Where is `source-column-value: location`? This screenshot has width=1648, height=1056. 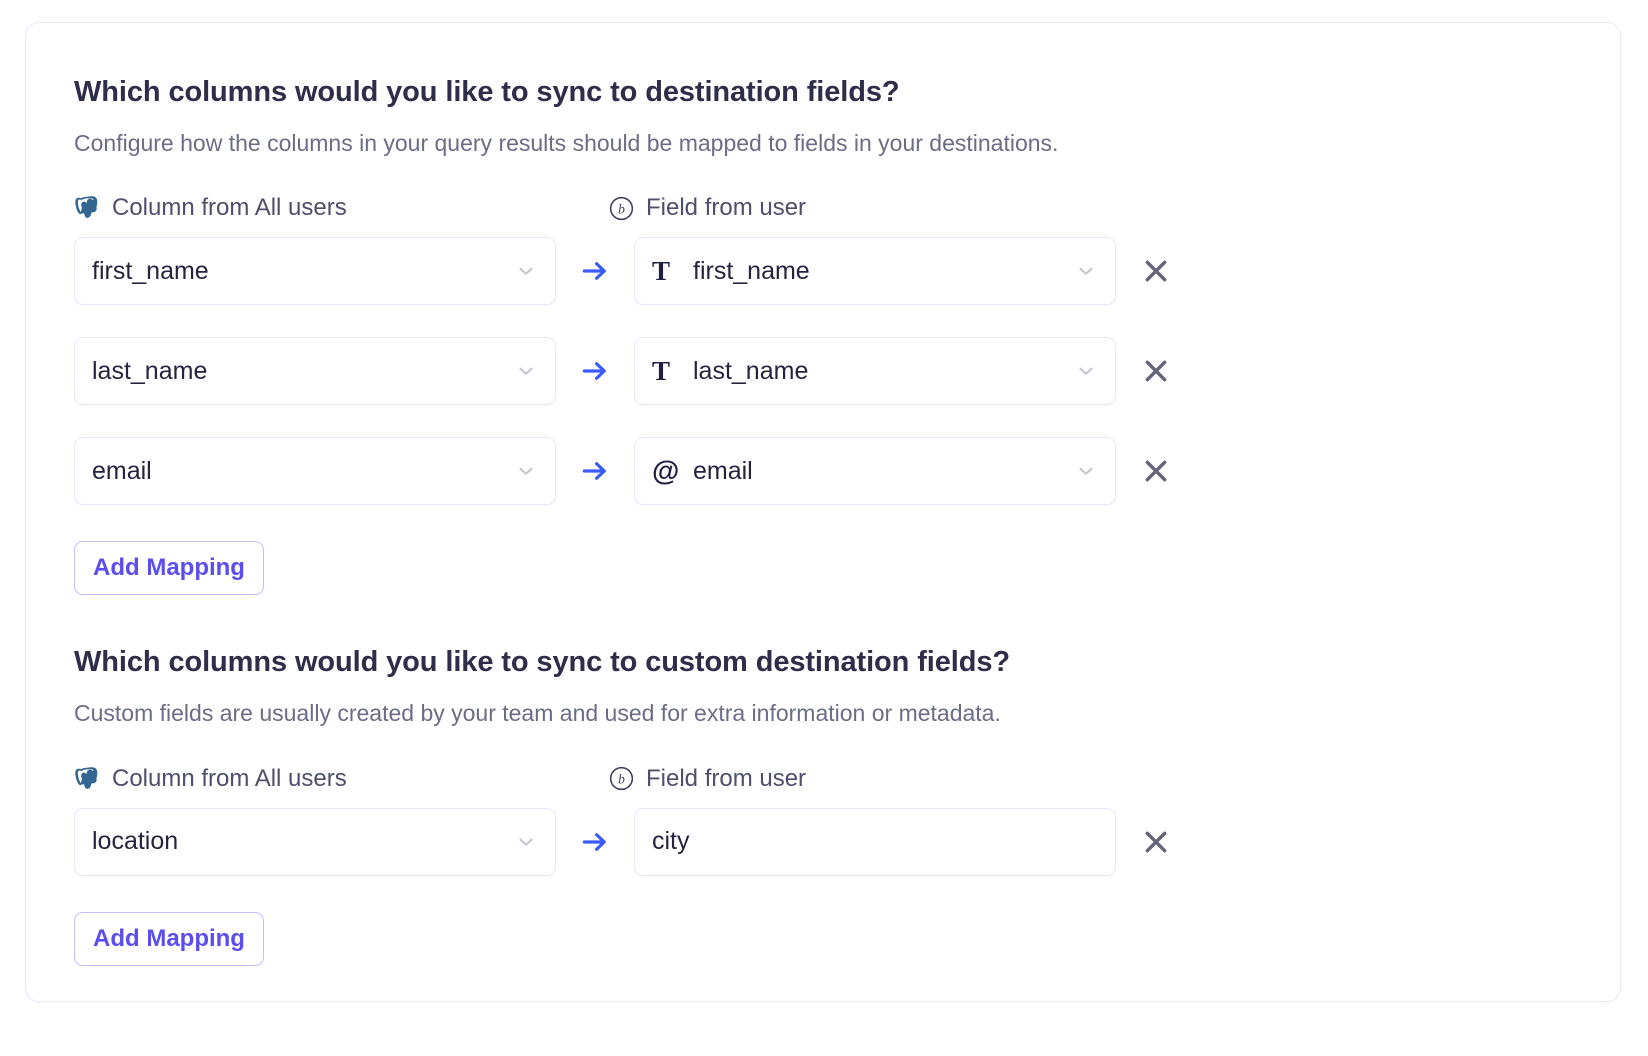 source-column-value: location is located at coordinates (135, 842).